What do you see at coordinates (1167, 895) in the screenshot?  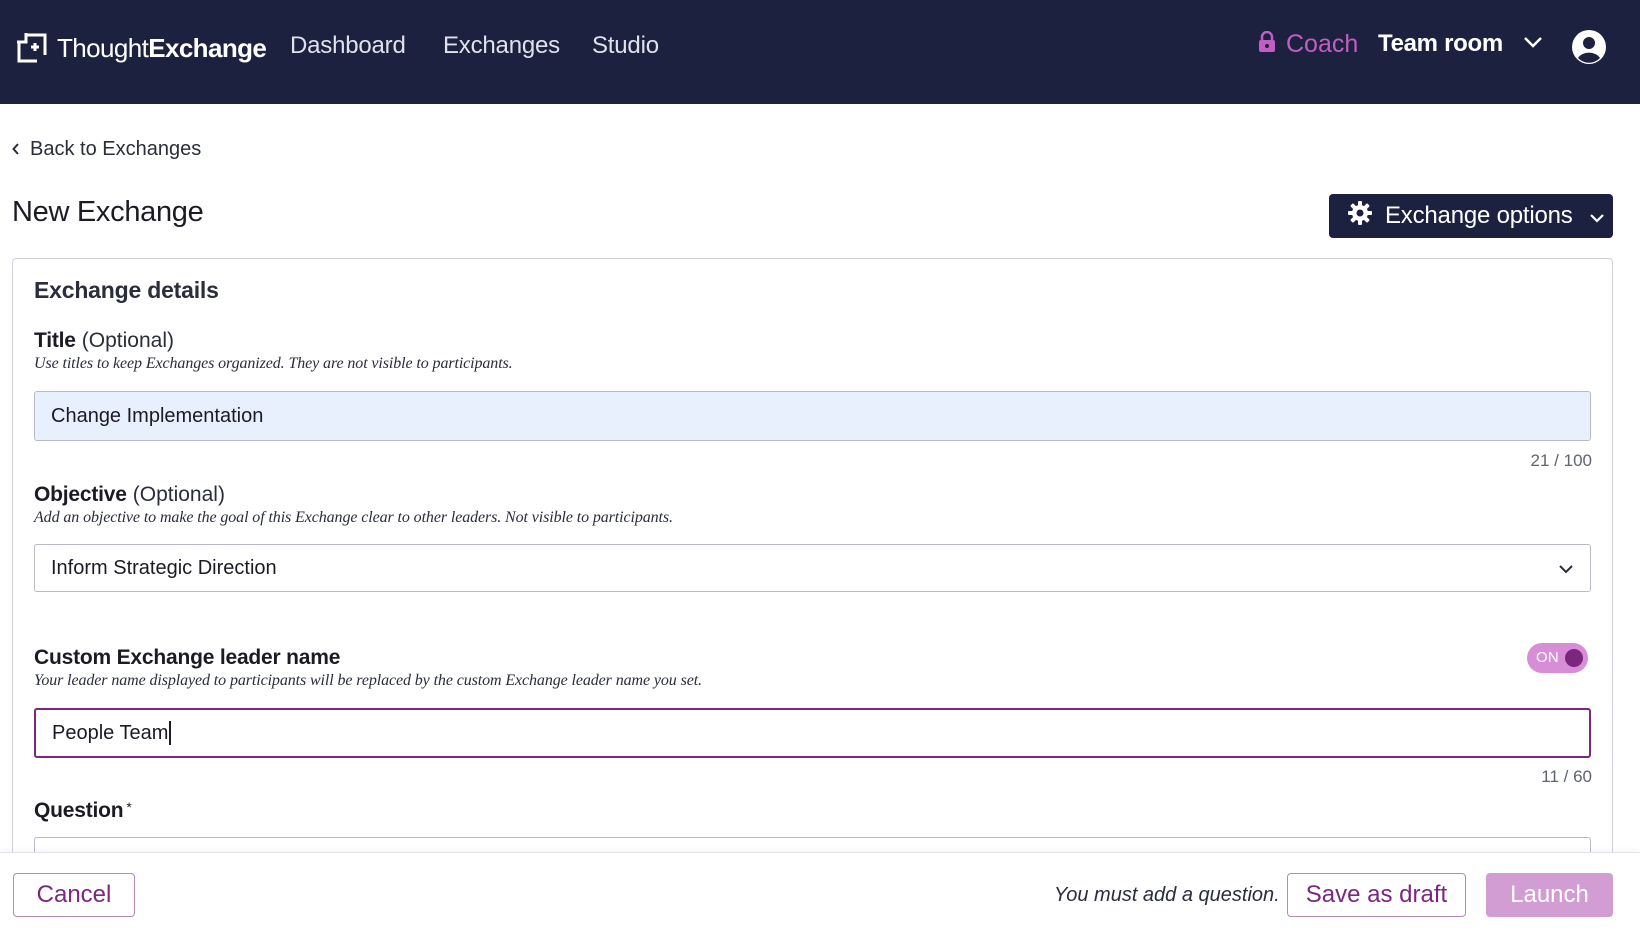 I see `validation-message: You must add a question.` at bounding box center [1167, 895].